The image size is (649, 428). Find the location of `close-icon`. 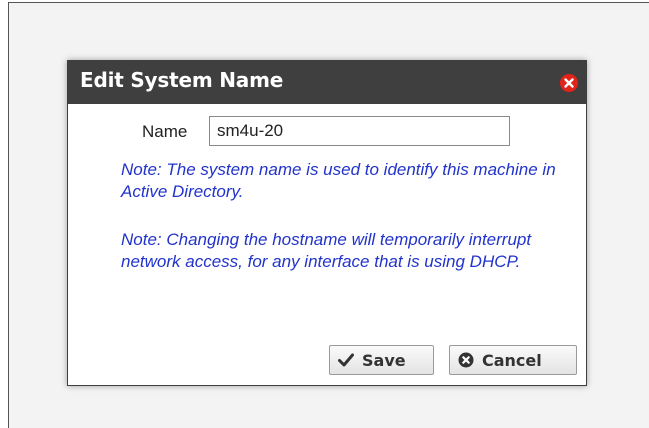

close-icon is located at coordinates (569, 83).